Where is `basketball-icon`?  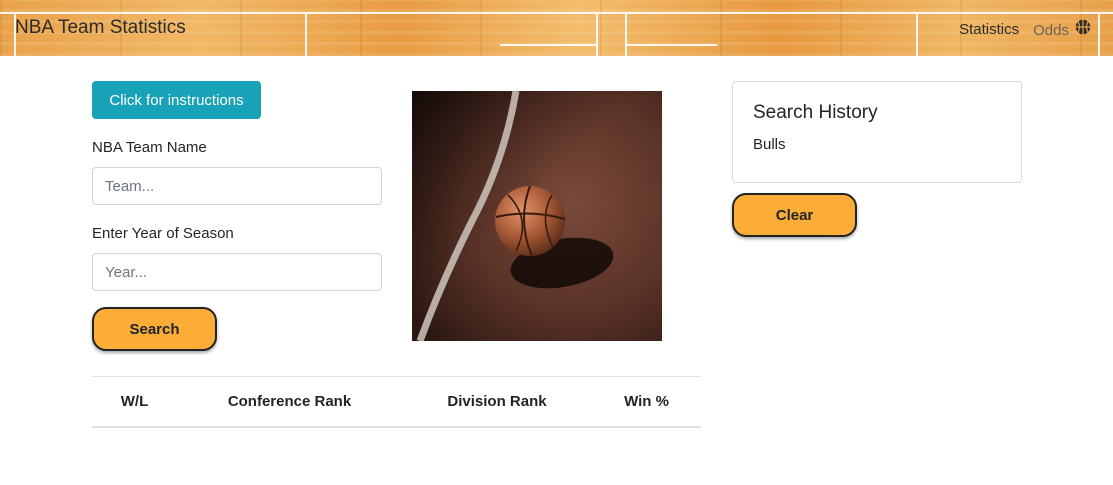
basketball-icon is located at coordinates (1083, 27).